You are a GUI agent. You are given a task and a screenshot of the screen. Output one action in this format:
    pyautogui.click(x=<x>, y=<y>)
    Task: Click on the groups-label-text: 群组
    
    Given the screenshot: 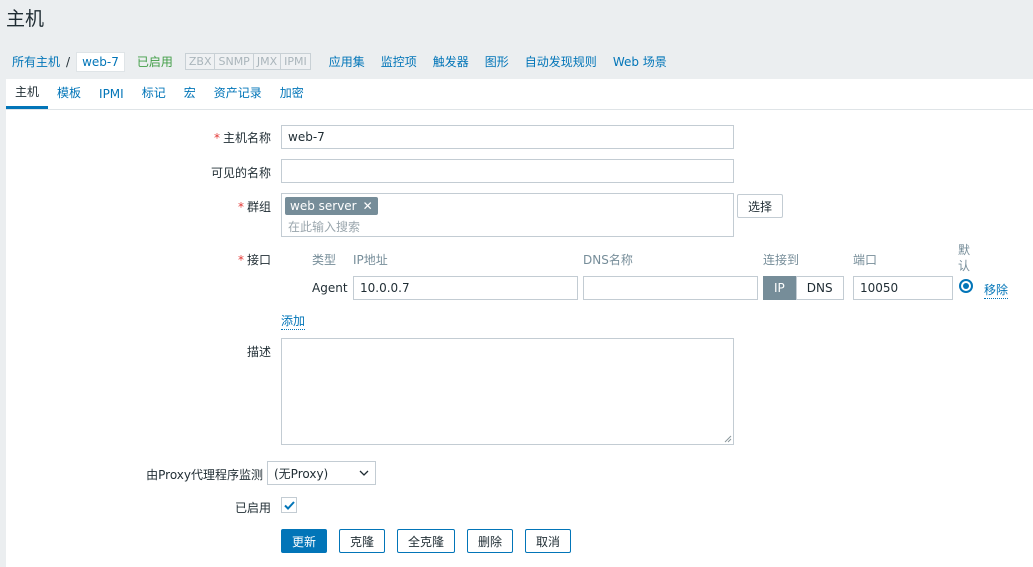 What is the action you would take?
    pyautogui.click(x=258, y=207)
    